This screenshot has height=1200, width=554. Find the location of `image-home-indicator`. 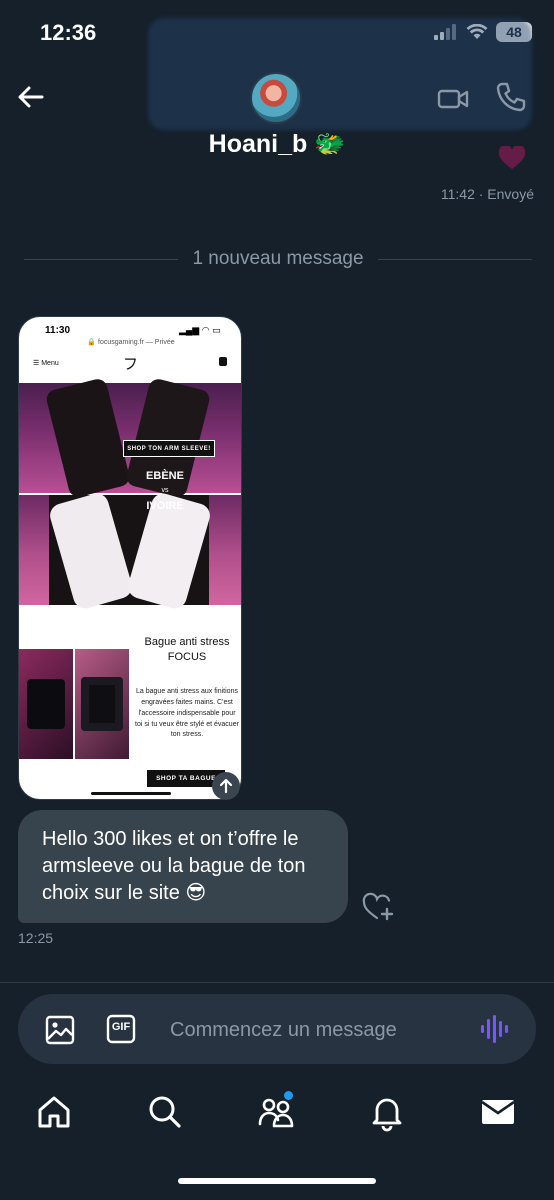

image-home-indicator is located at coordinates (131, 793).